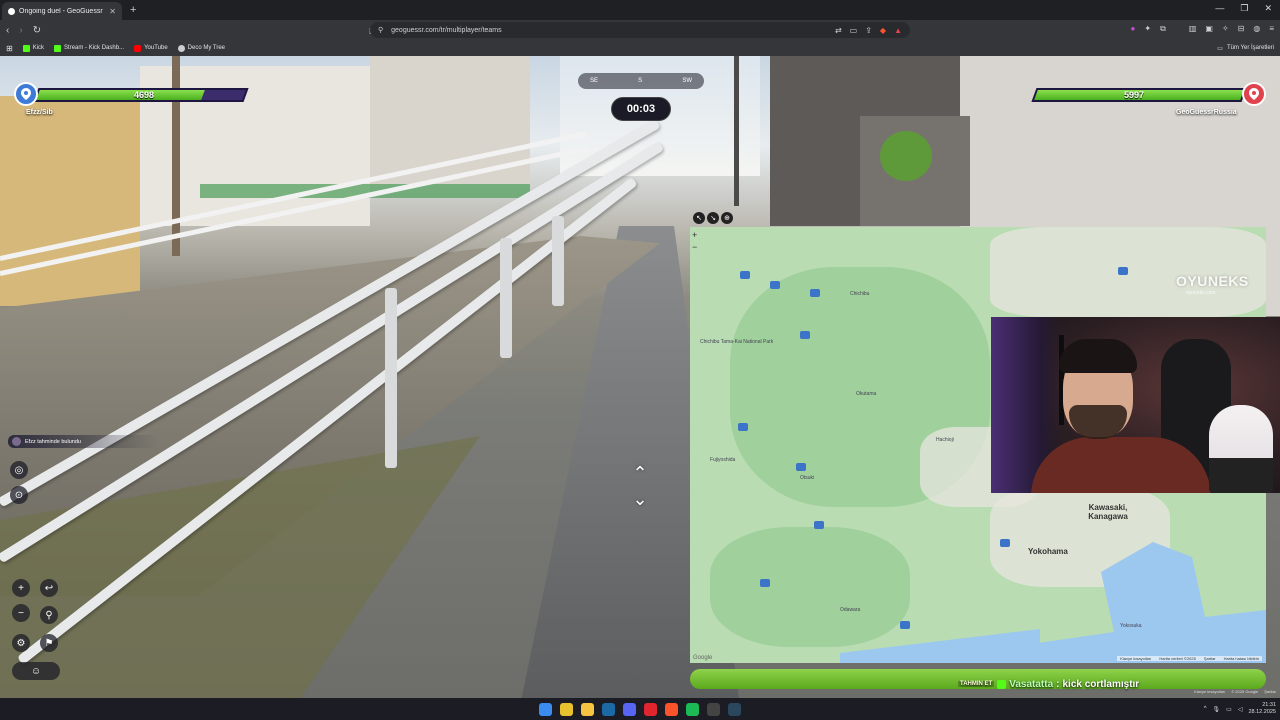  Describe the element at coordinates (21, 613) in the screenshot. I see `zoom-out-icon: −` at that location.